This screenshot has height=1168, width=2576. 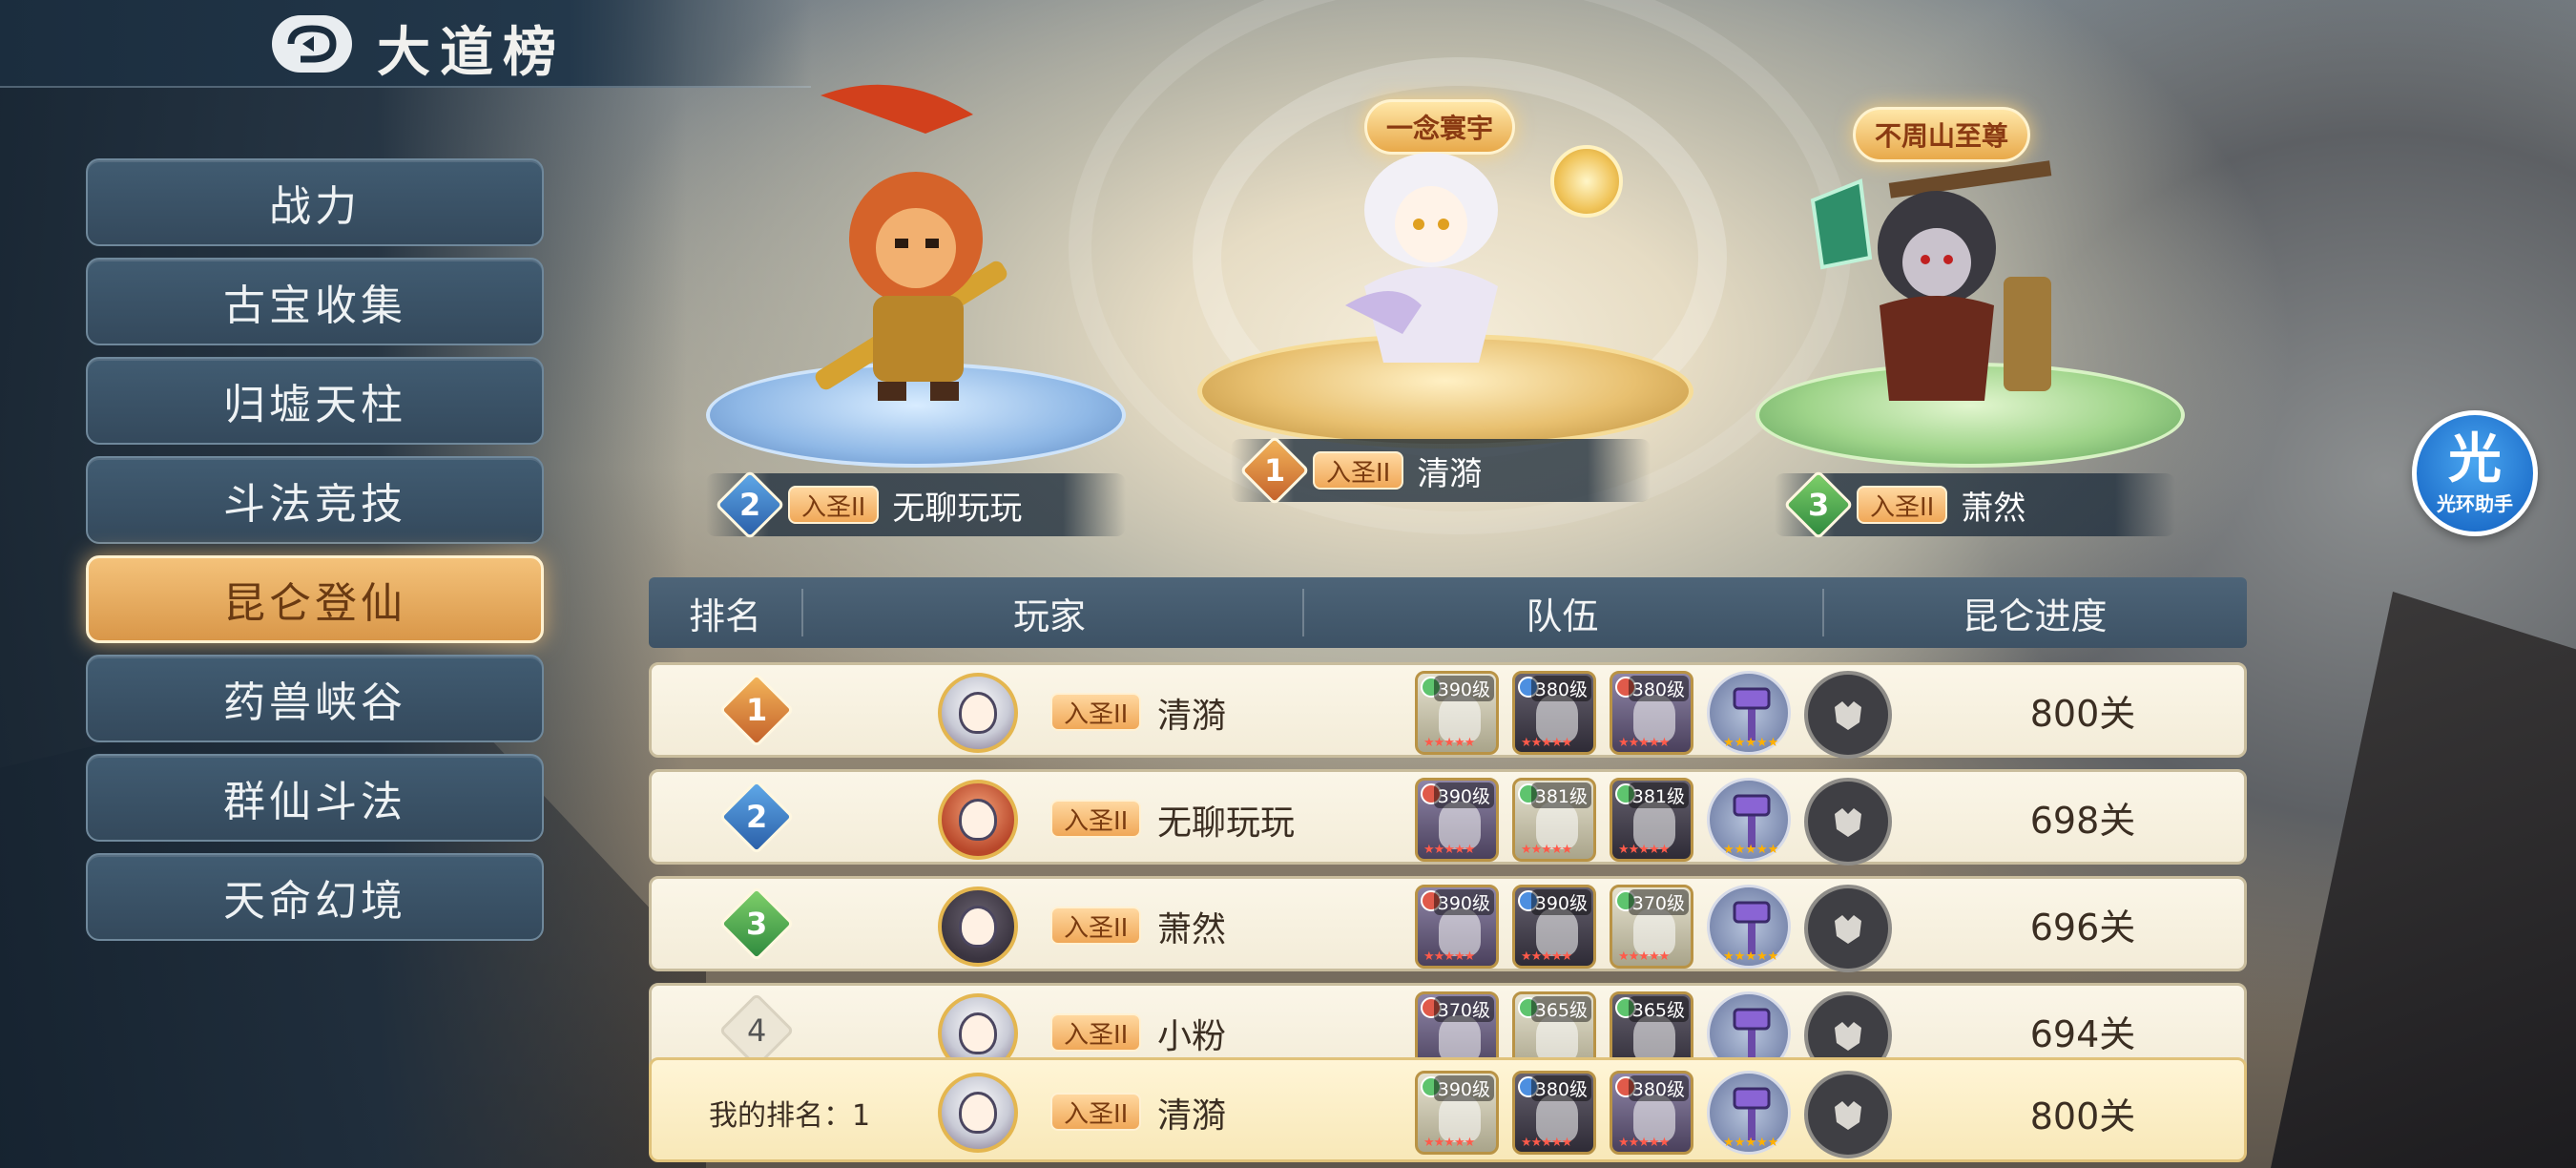 What do you see at coordinates (315, 698) in the screenshot?
I see `sidebar-item-beast-valley: 药兽峡谷` at bounding box center [315, 698].